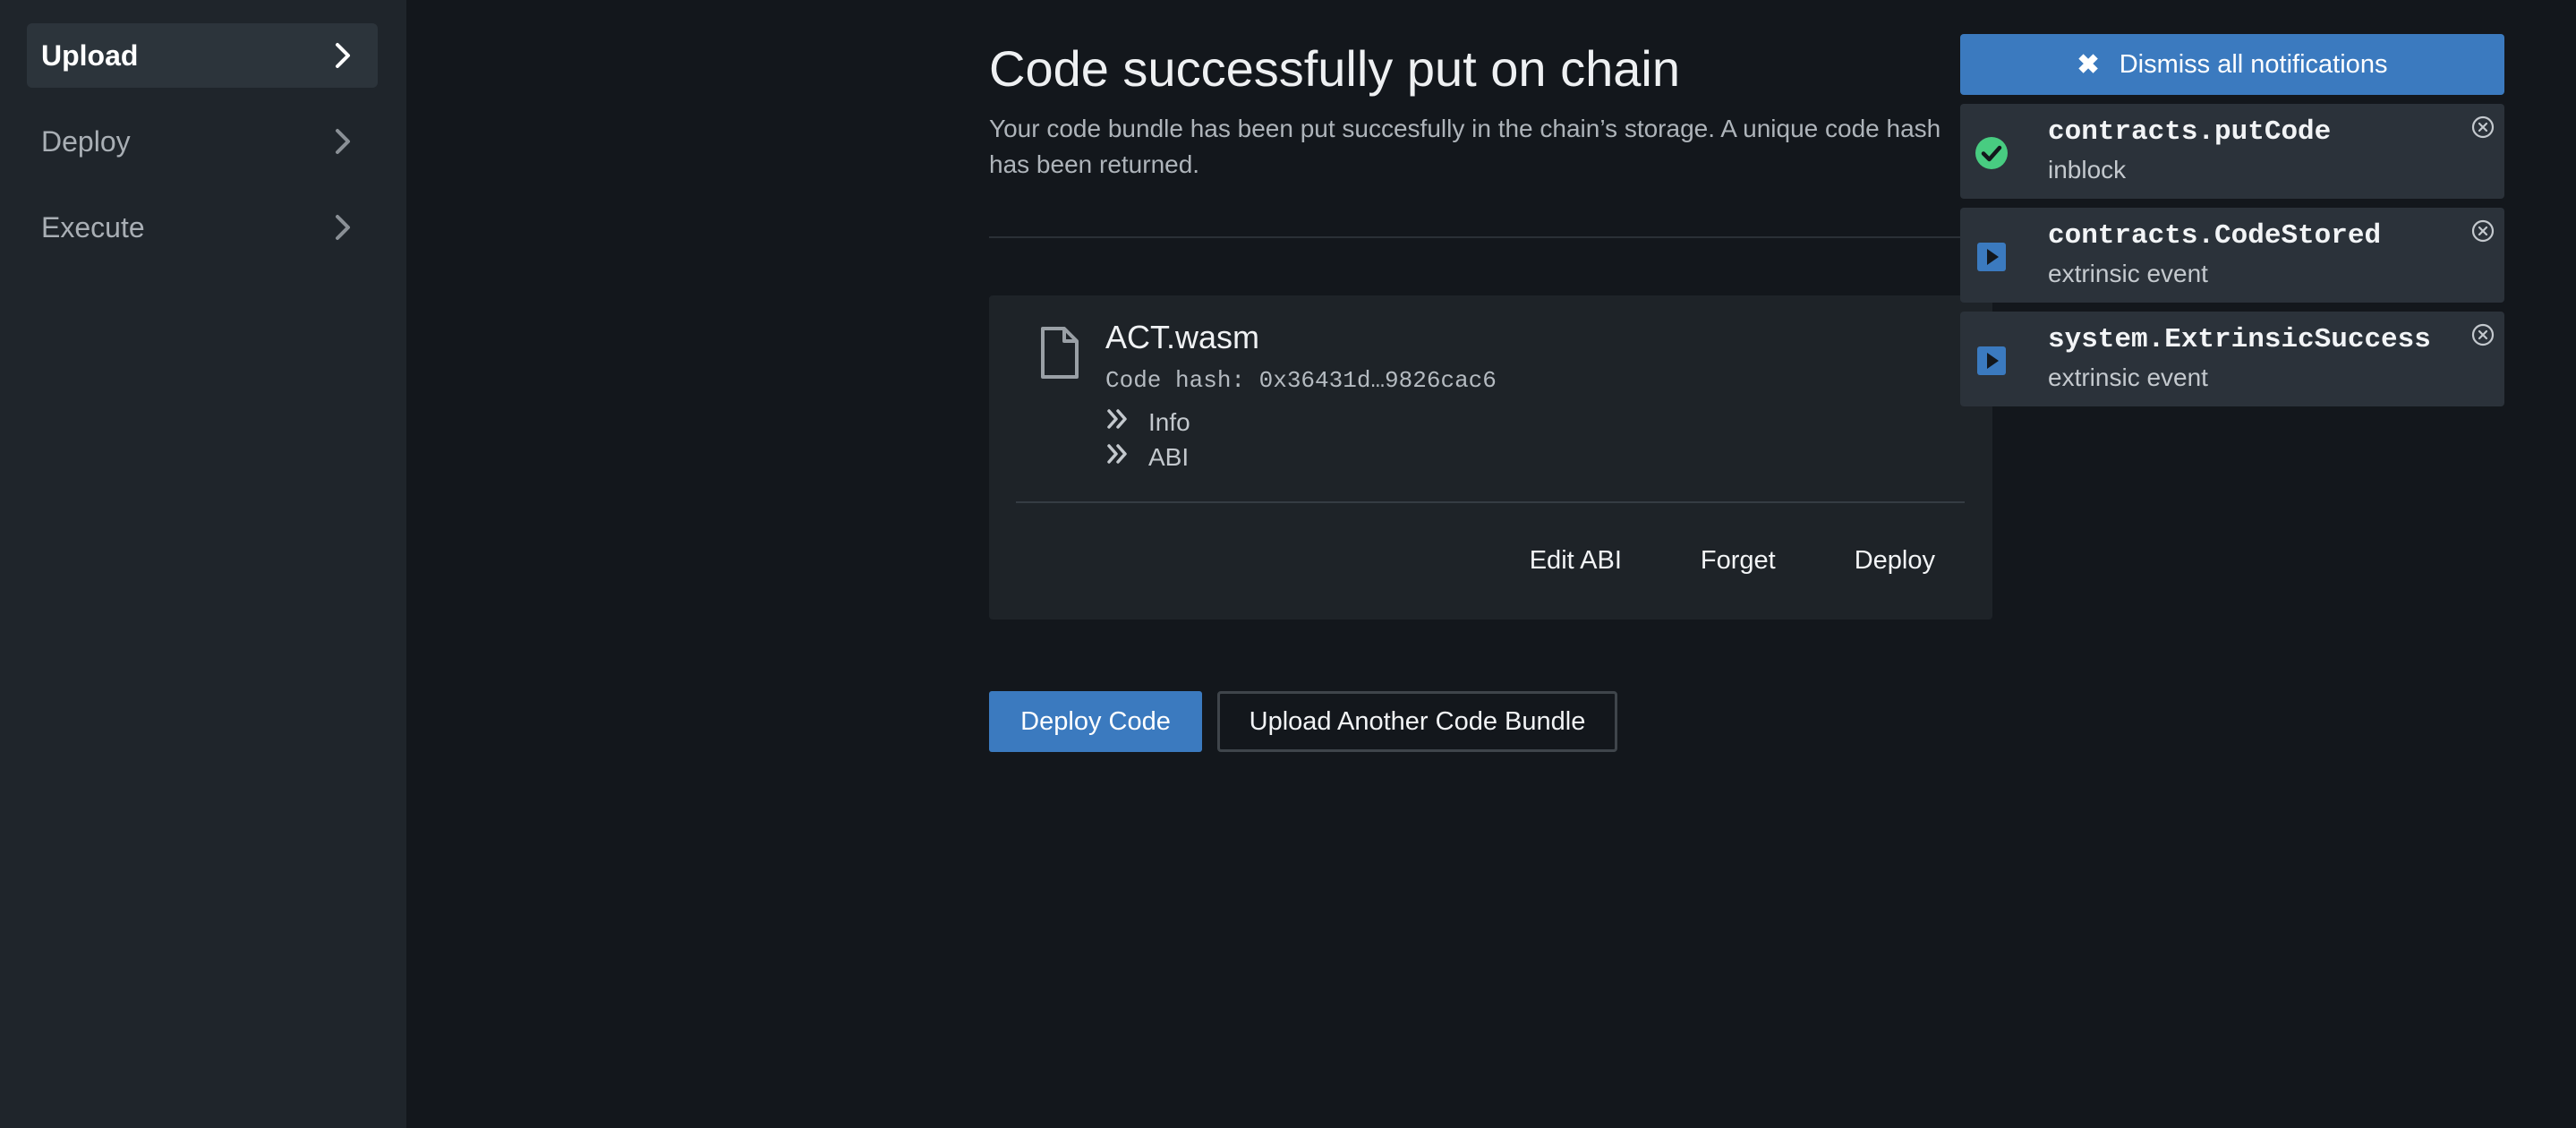 The image size is (2576, 1128). What do you see at coordinates (86, 141) in the screenshot?
I see `sidebar-item-label: Deploy` at bounding box center [86, 141].